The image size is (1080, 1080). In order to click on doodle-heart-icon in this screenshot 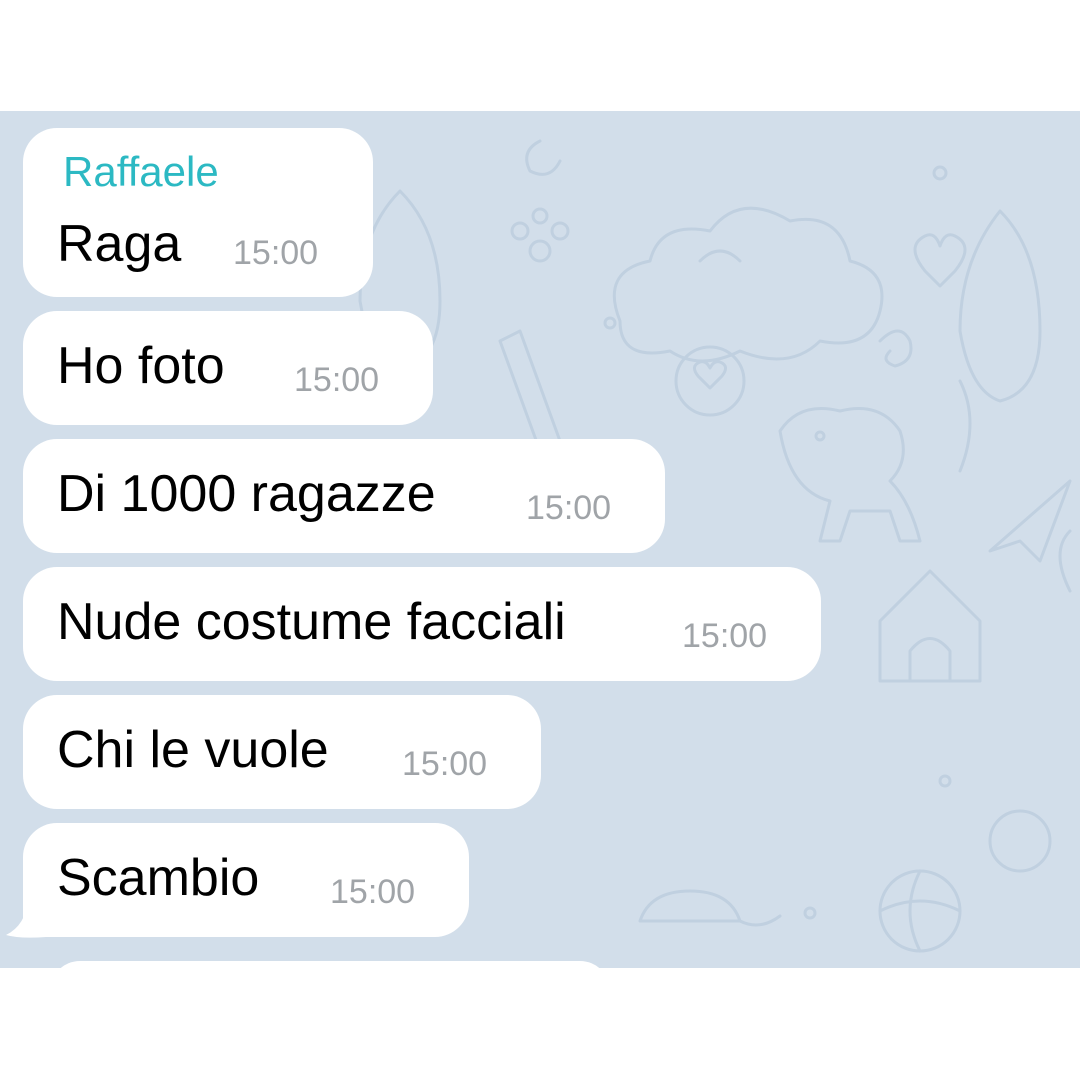, I will do `click(873, 413)`.